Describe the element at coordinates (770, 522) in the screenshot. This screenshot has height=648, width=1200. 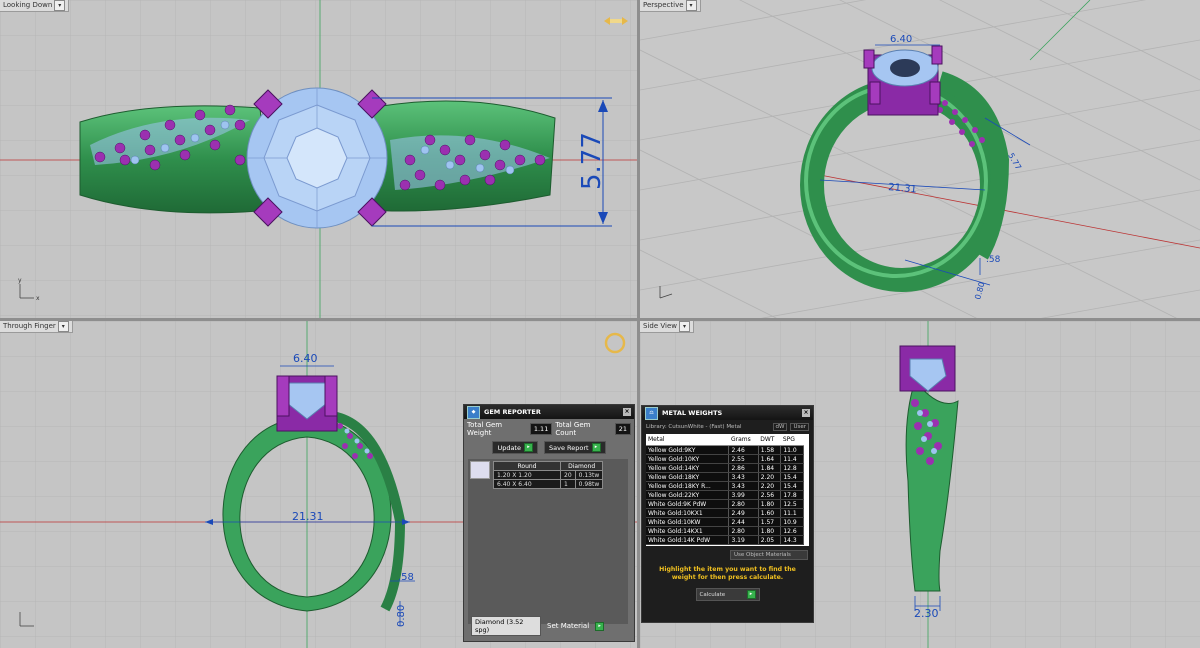
I see `metal-dwt: 1.57` at that location.